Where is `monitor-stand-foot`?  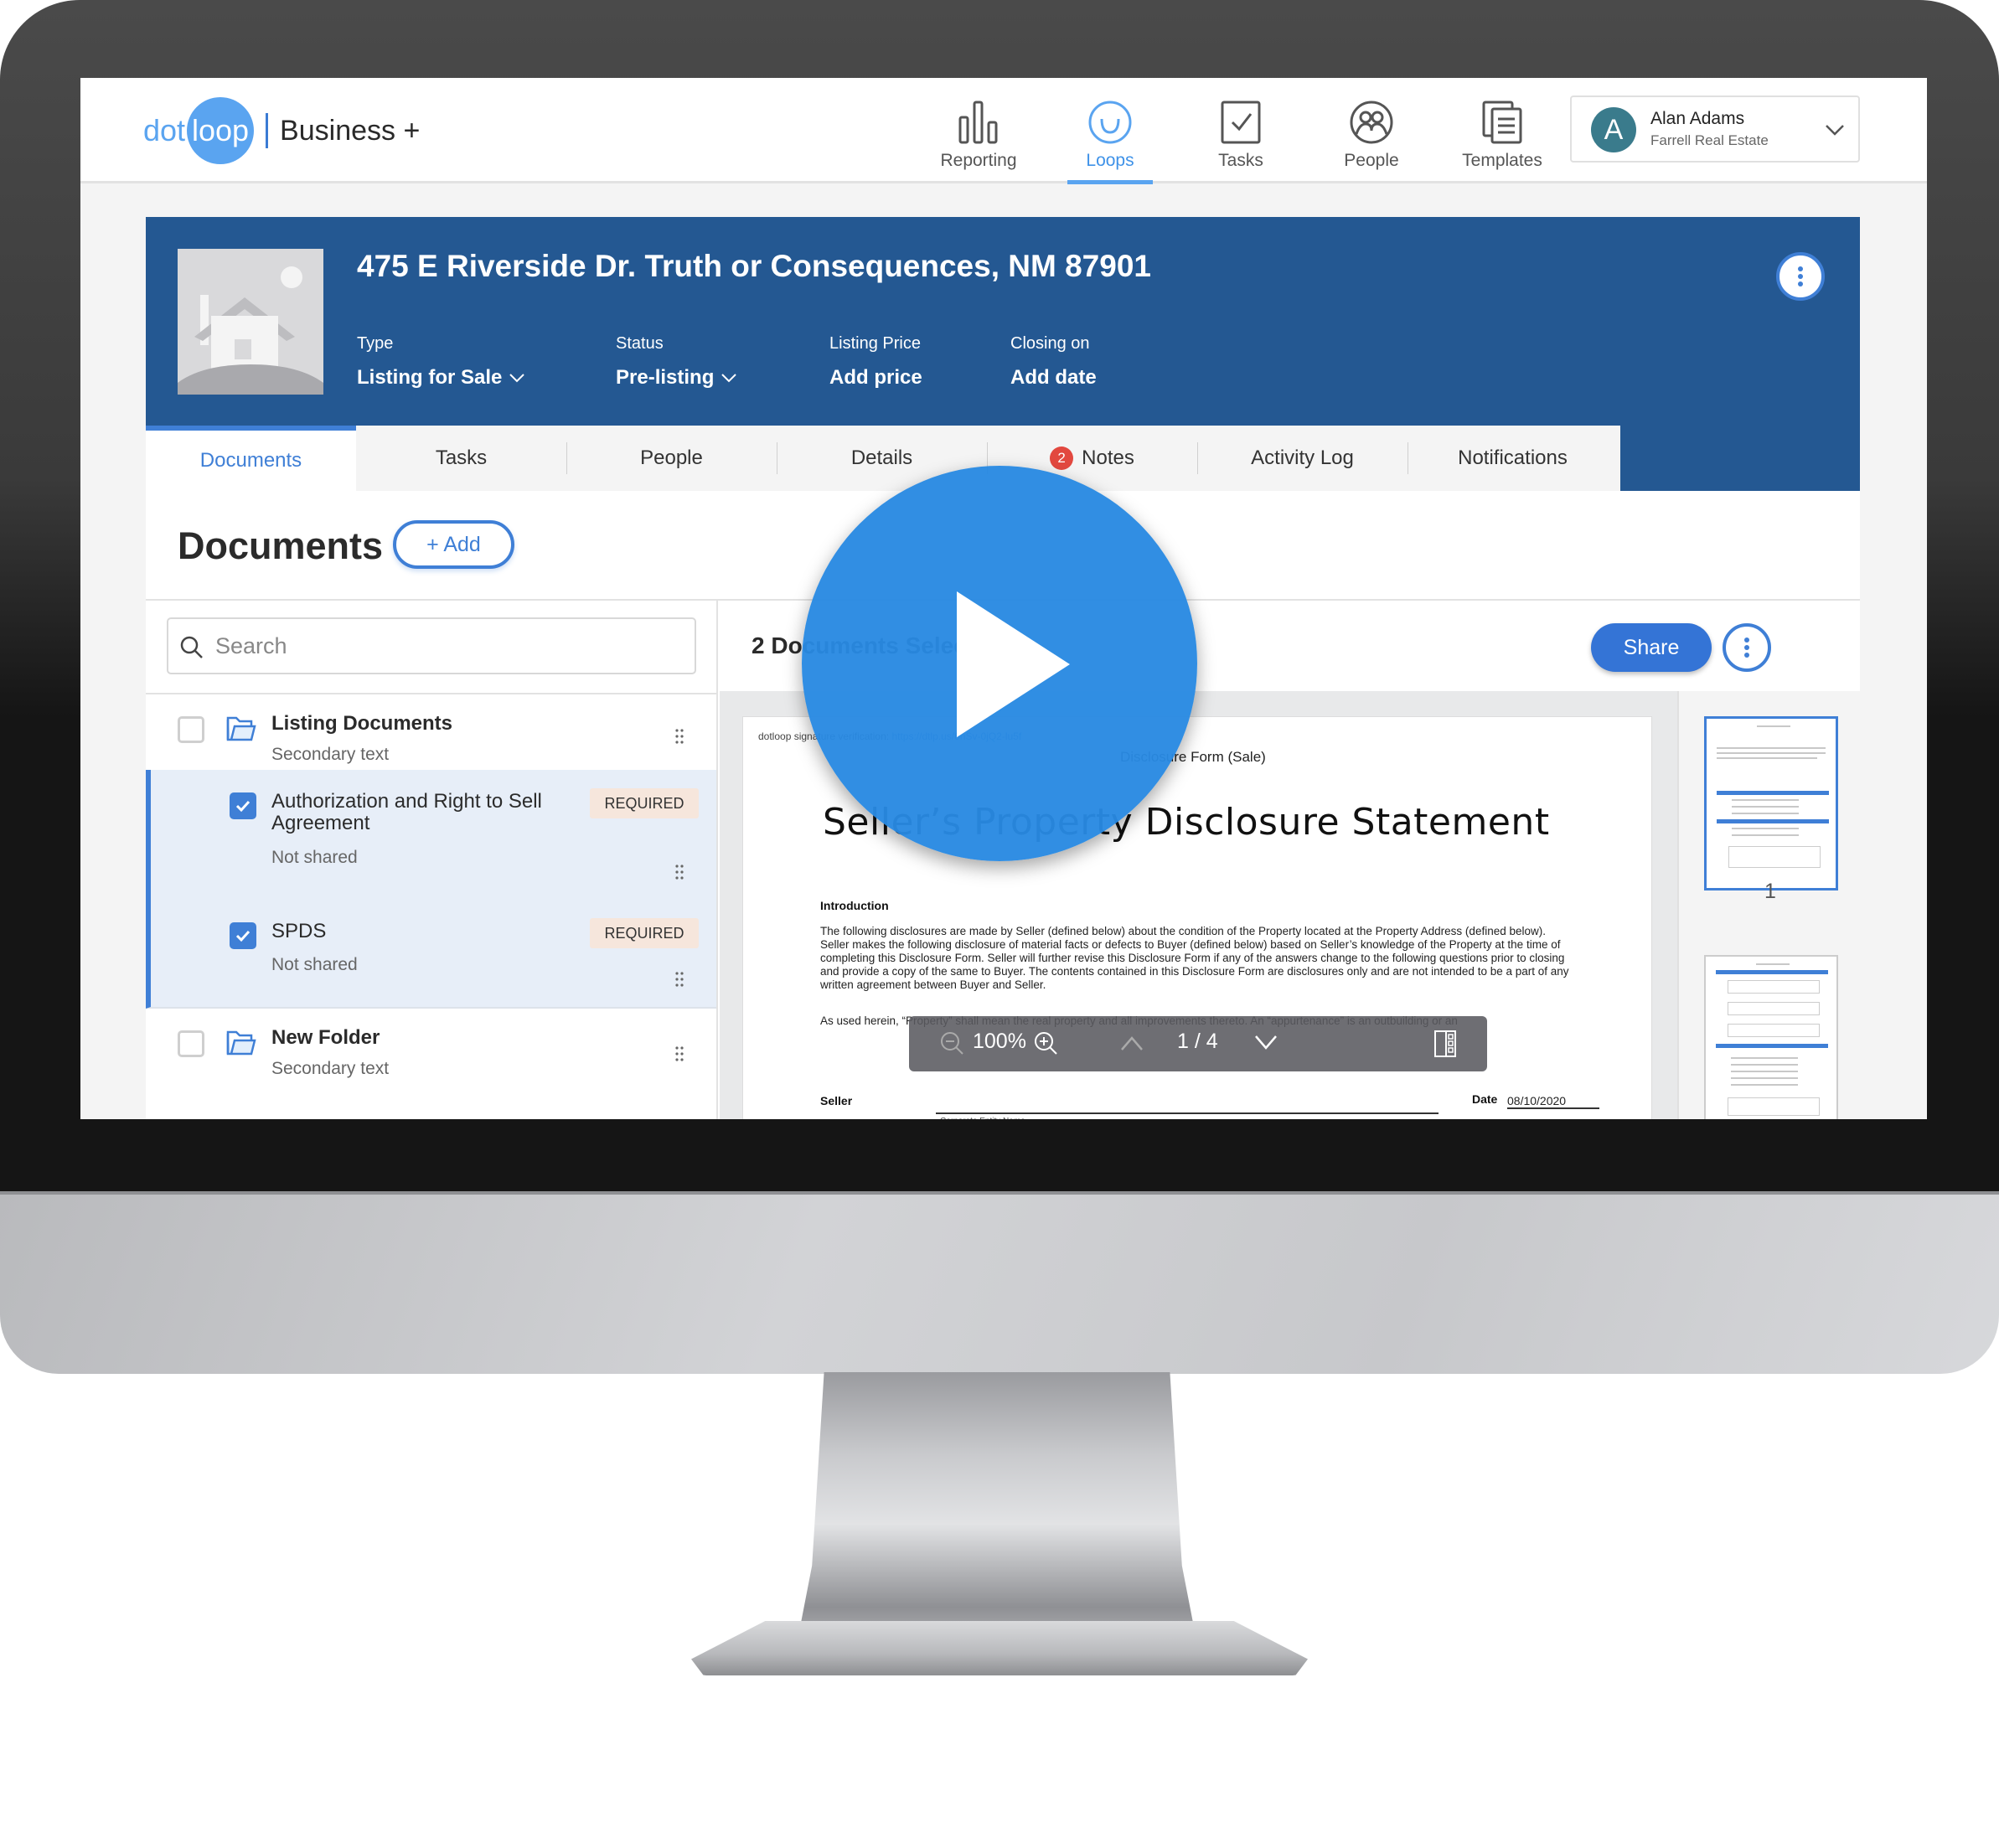 monitor-stand-foot is located at coordinates (999, 1648).